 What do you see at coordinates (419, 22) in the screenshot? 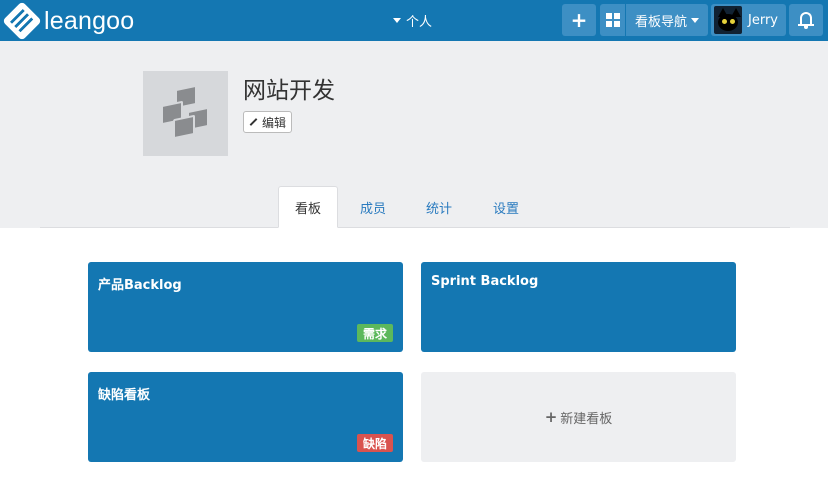
I see `personal-menu-label: 个人` at bounding box center [419, 22].